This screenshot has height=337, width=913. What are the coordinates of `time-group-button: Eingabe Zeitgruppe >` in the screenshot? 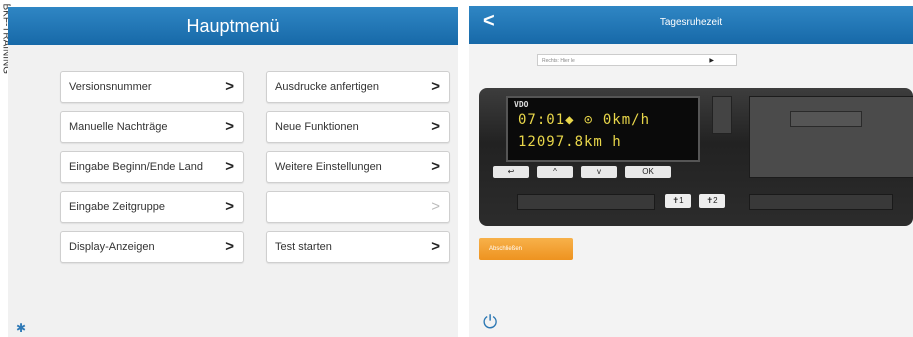 It's located at (152, 207).